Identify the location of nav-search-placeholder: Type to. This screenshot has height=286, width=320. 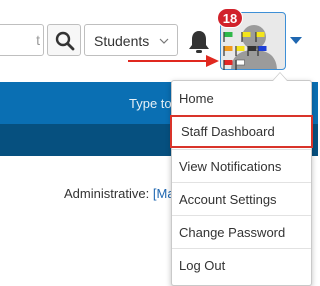
(150, 103).